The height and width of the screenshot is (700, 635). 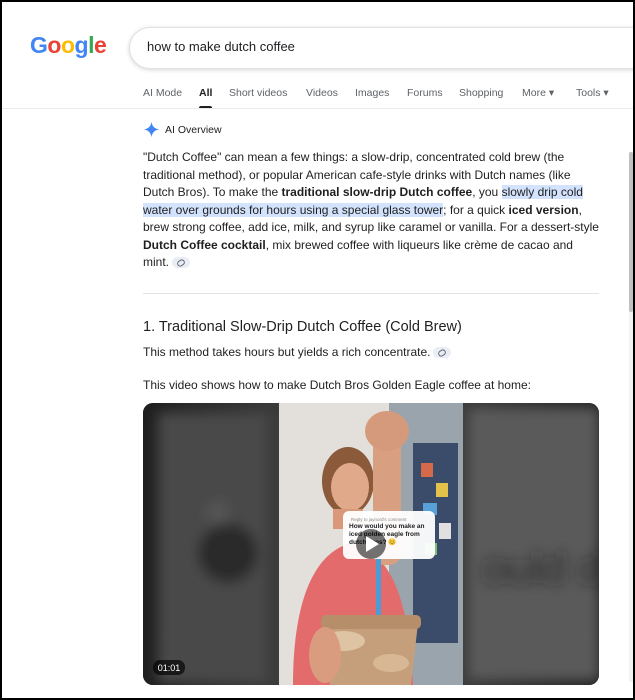 What do you see at coordinates (100, 45) in the screenshot?
I see `logo-letter: e` at bounding box center [100, 45].